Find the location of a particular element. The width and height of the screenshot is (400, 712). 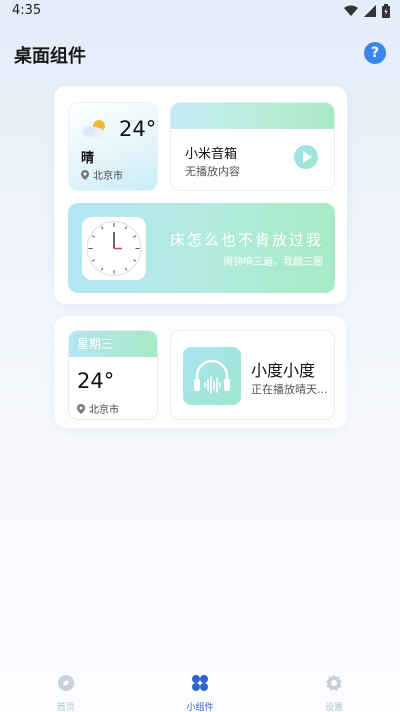

play-icon is located at coordinates (306, 157).